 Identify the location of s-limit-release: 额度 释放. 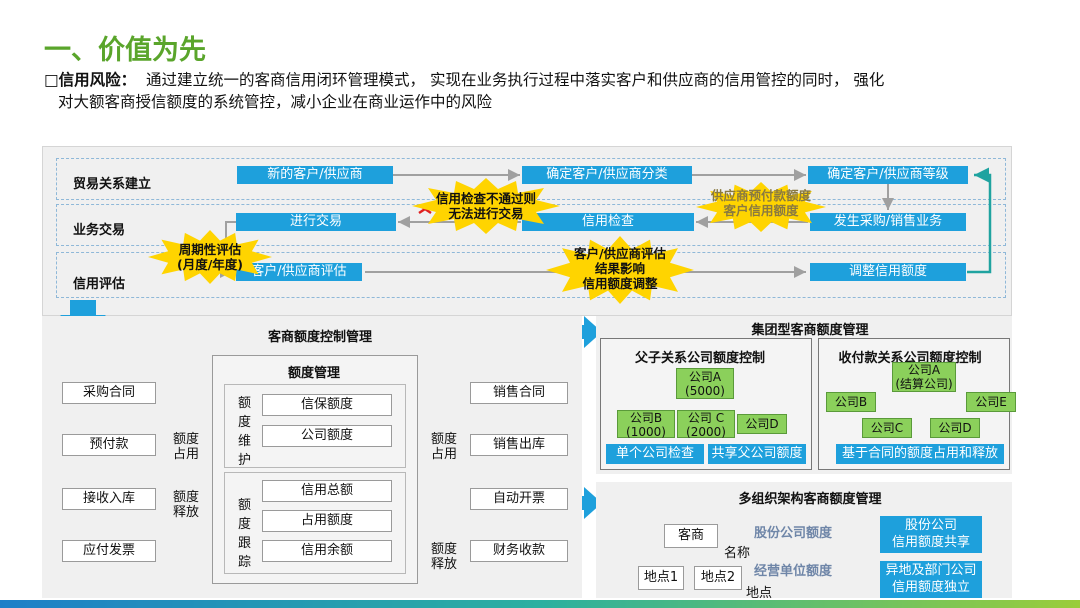
(443, 557).